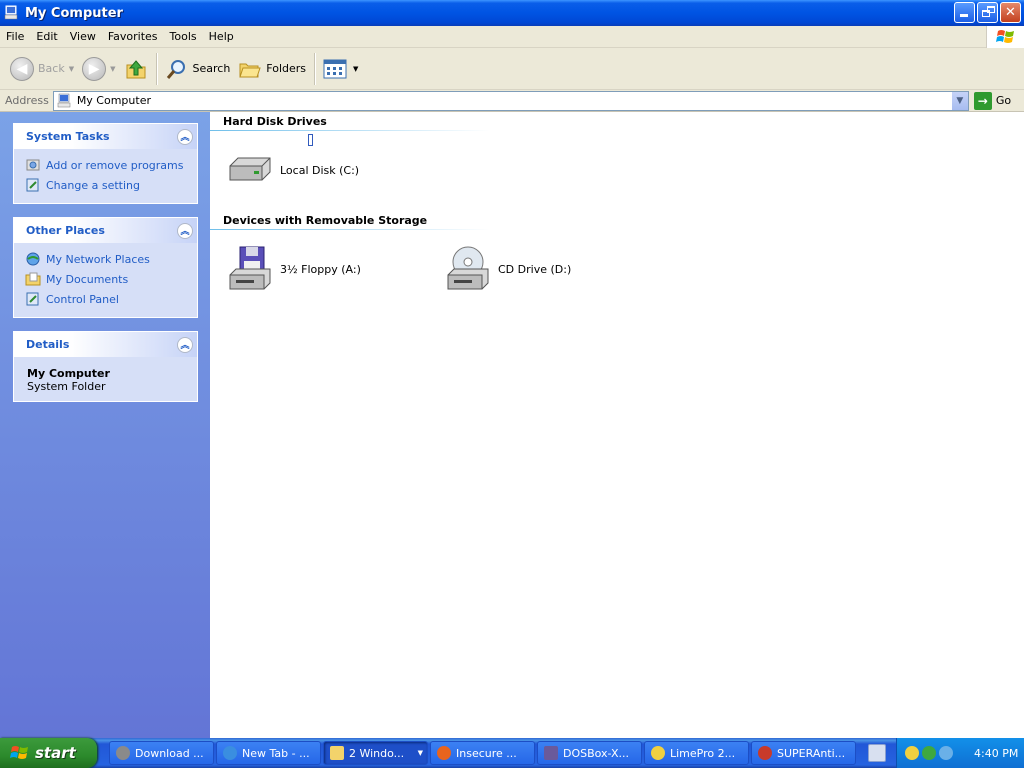 The image size is (1024, 768). I want to click on dosbox-icon, so click(551, 753).